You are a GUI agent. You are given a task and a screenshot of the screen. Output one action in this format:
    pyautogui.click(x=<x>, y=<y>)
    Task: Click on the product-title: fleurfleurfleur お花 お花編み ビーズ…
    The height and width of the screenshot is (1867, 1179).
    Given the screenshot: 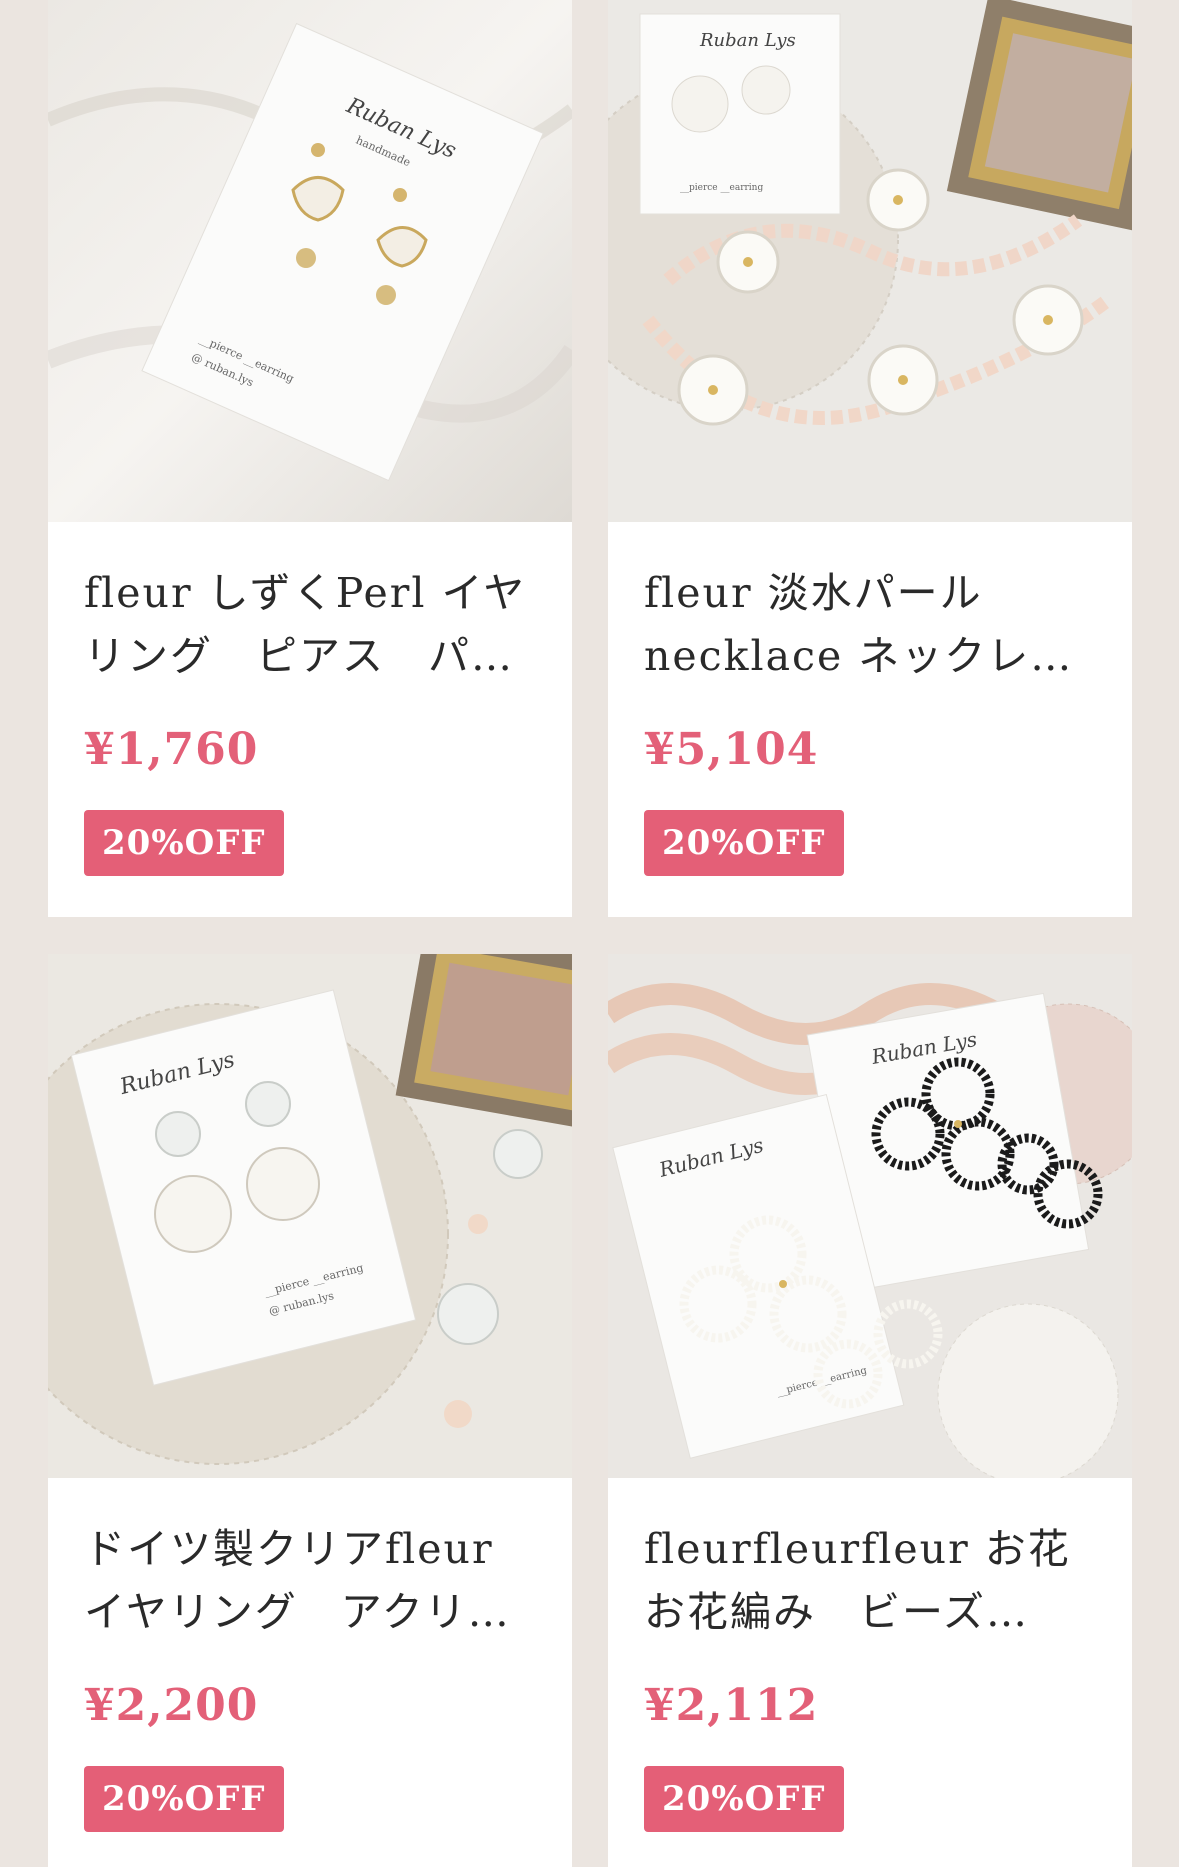 What is the action you would take?
    pyautogui.click(x=870, y=1581)
    